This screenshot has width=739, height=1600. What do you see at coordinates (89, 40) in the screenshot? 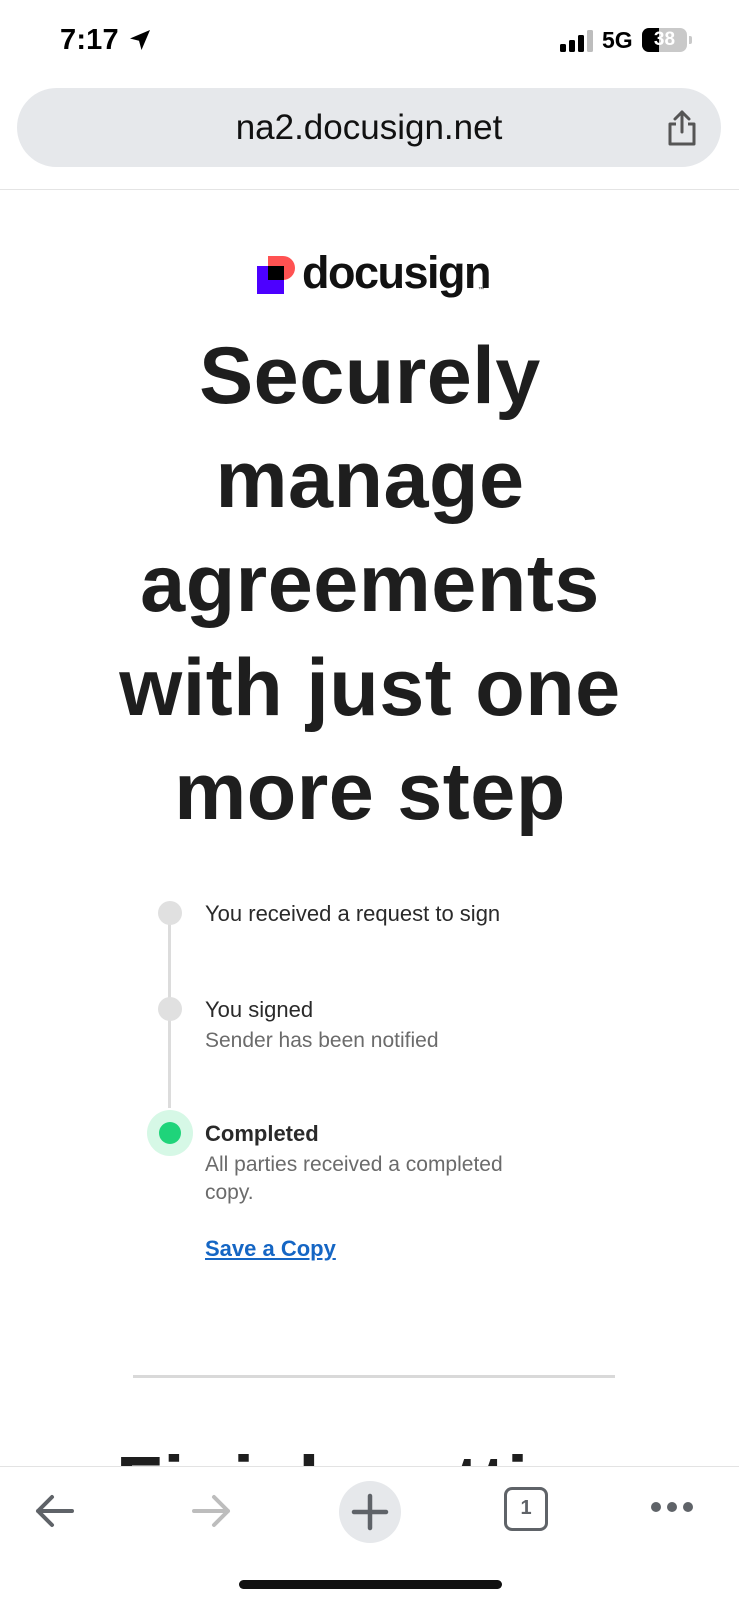
I see `status-time: 7:17` at bounding box center [89, 40].